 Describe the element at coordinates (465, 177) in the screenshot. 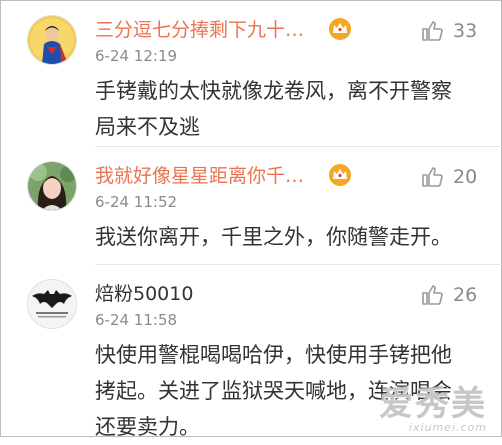

I see `like-count: 20` at that location.